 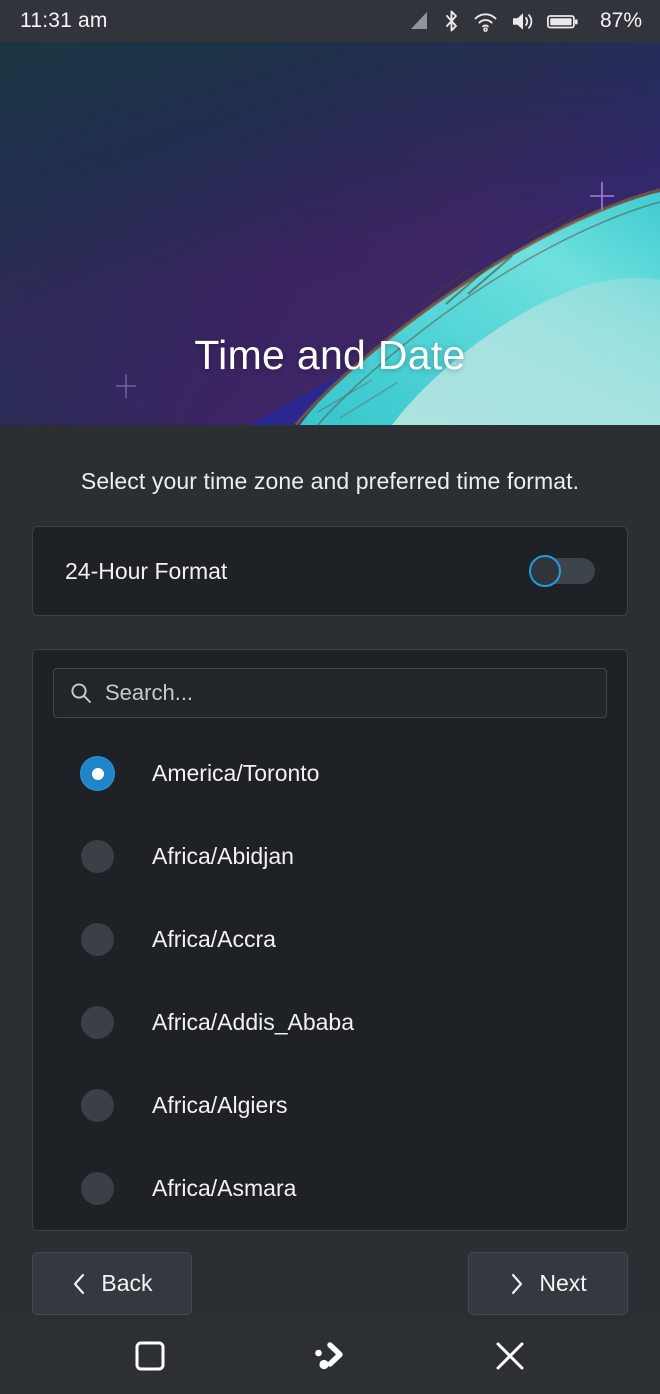 What do you see at coordinates (330, 856) in the screenshot?
I see `list-item: Africa/Abidjan` at bounding box center [330, 856].